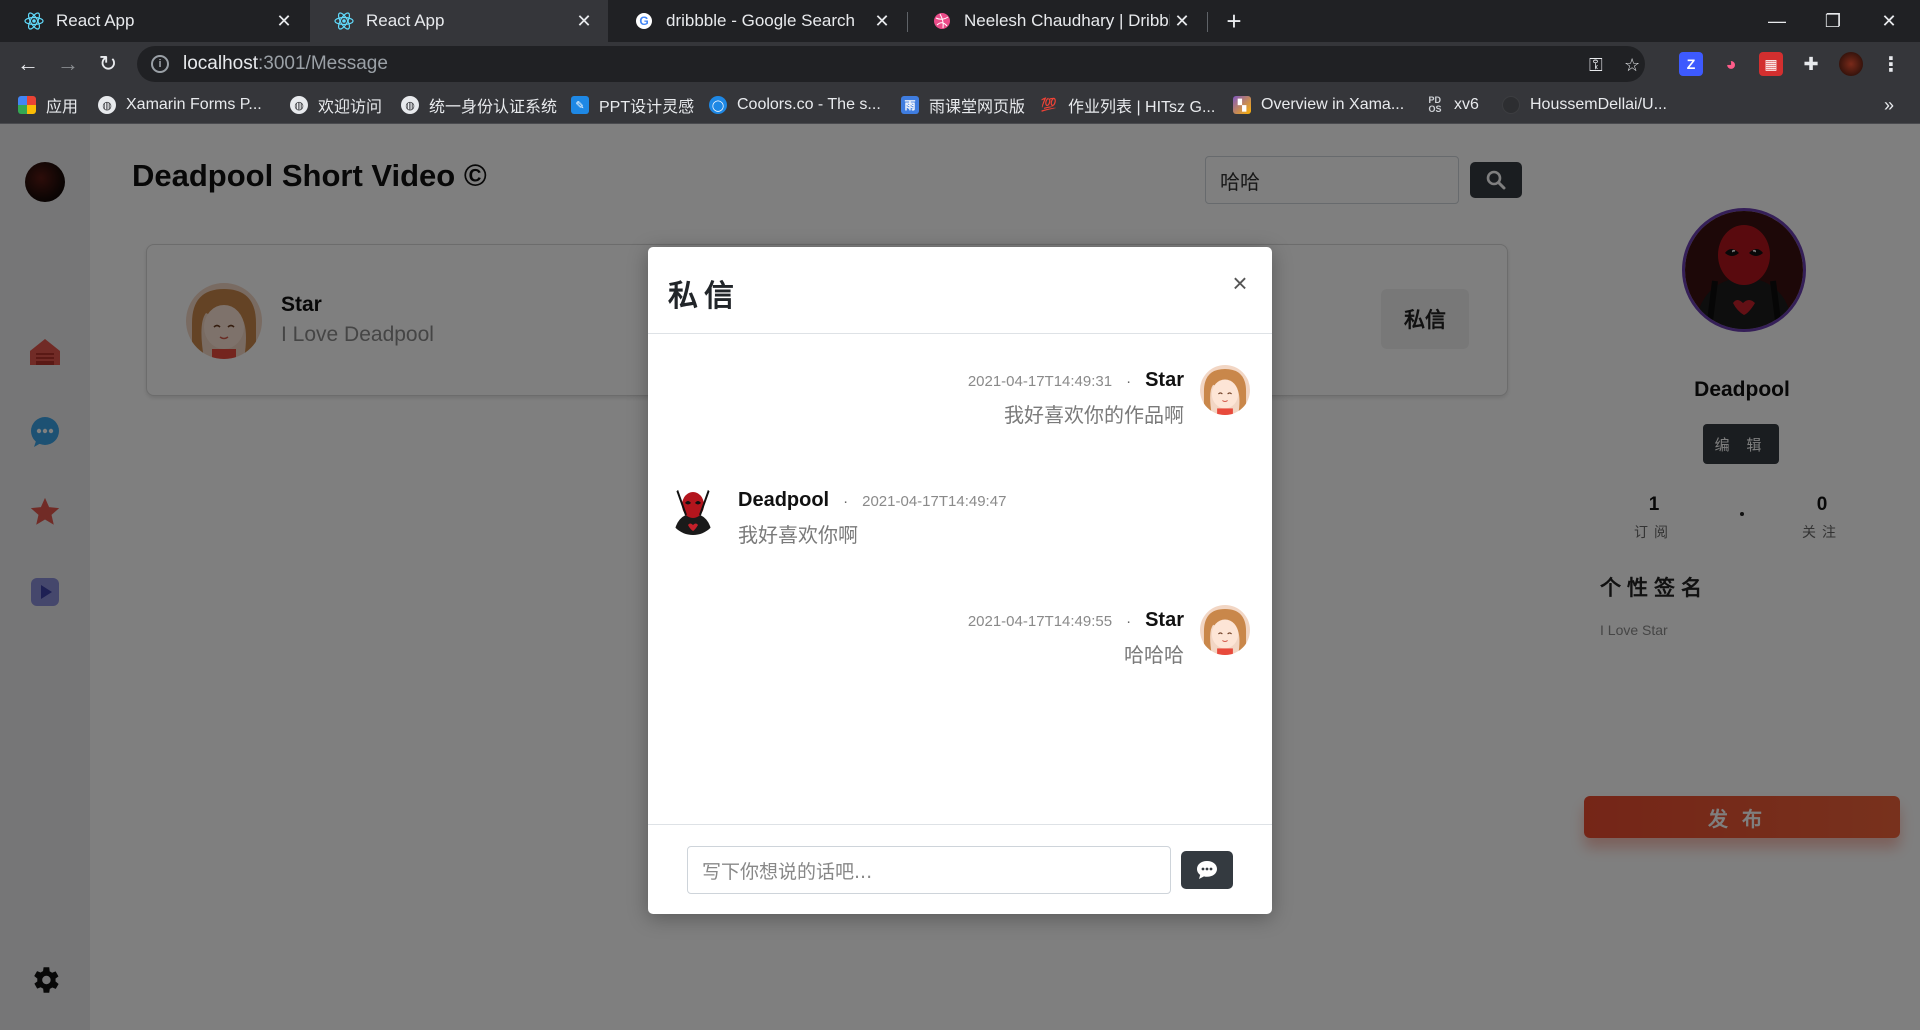 The height and width of the screenshot is (1030, 1920). What do you see at coordinates (108, 64) in the screenshot?
I see `reload-icon: ↻` at bounding box center [108, 64].